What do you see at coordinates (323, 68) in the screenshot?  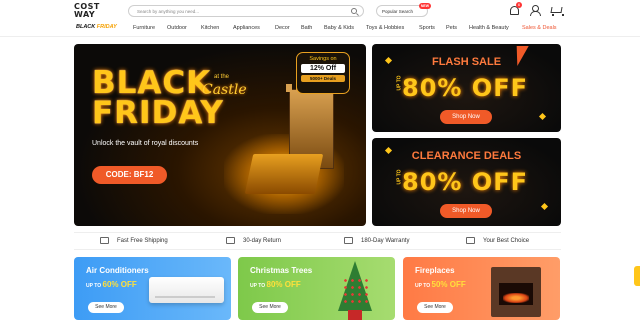 I see `savings-value: 12% Off` at bounding box center [323, 68].